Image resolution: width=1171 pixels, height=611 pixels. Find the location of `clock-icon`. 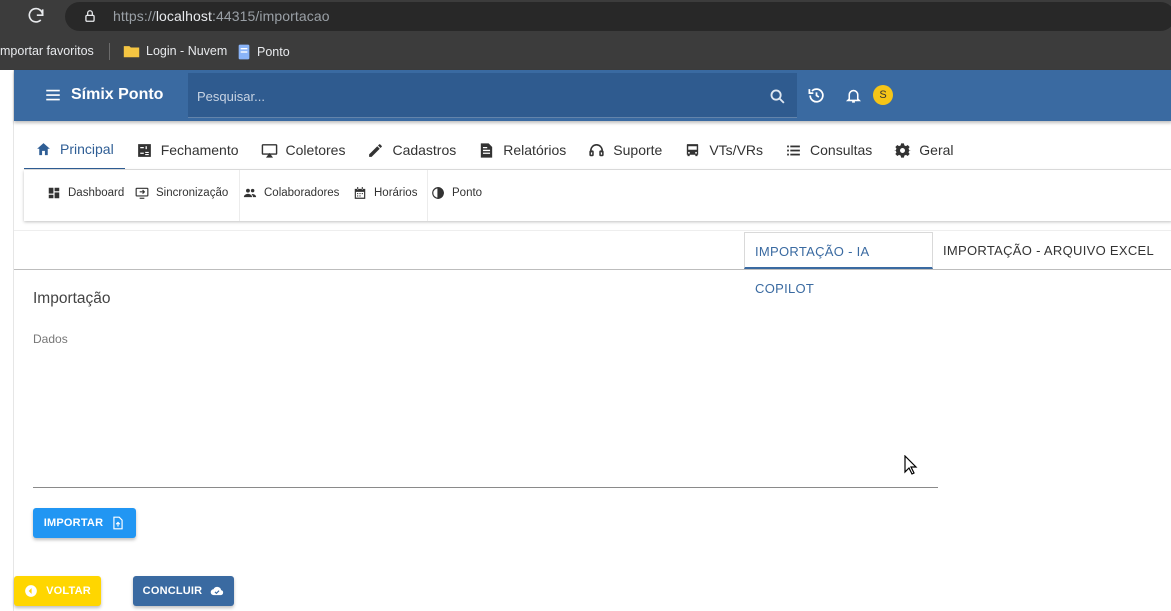

clock-icon is located at coordinates (438, 193).